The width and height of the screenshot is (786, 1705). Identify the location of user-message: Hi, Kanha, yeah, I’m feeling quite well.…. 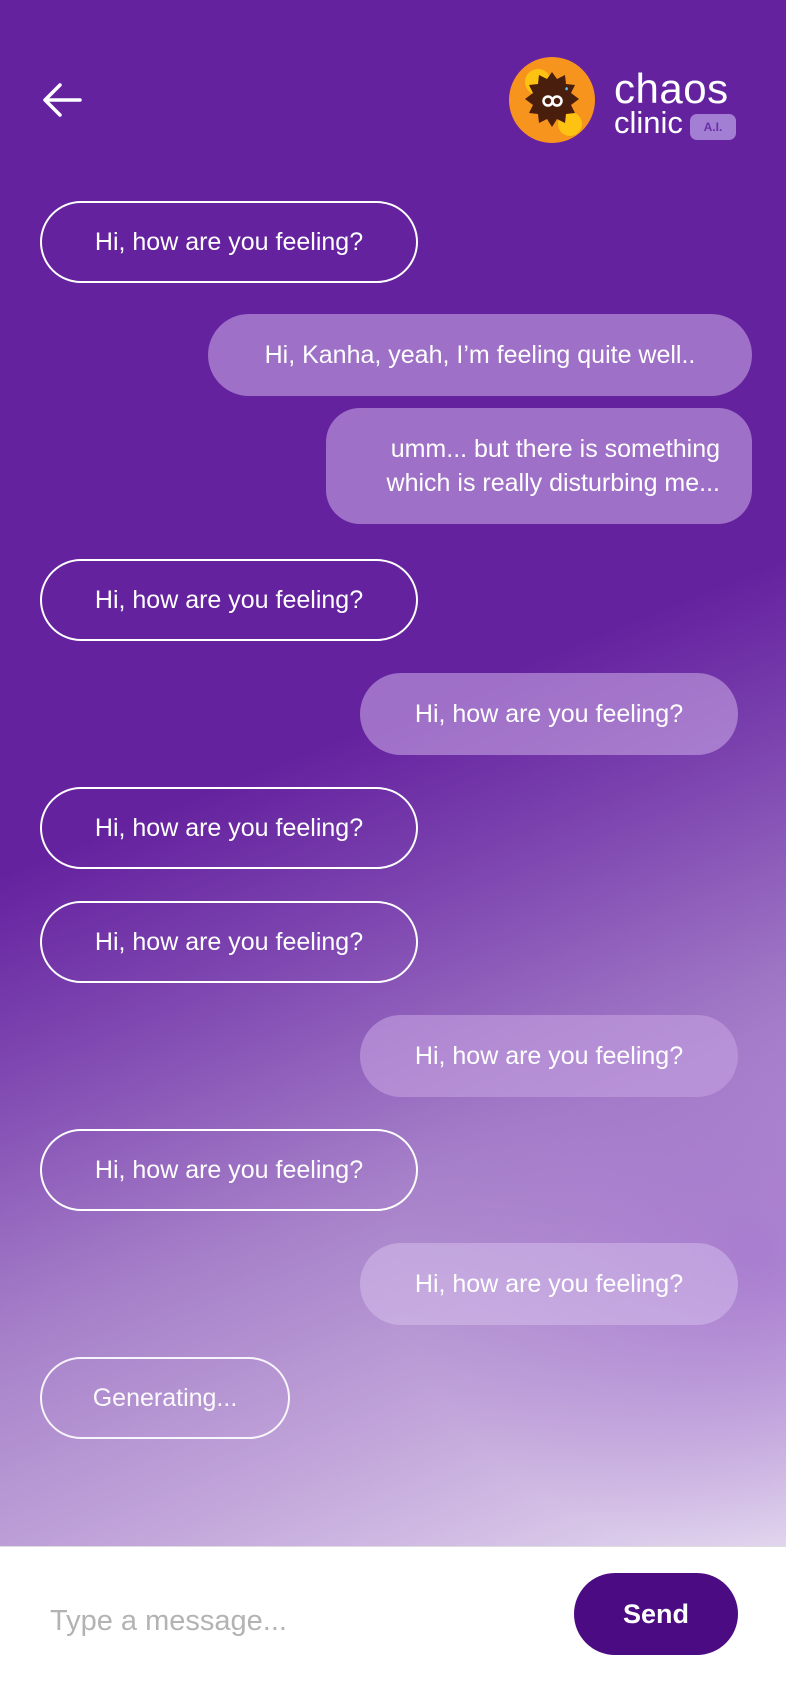
(480, 355).